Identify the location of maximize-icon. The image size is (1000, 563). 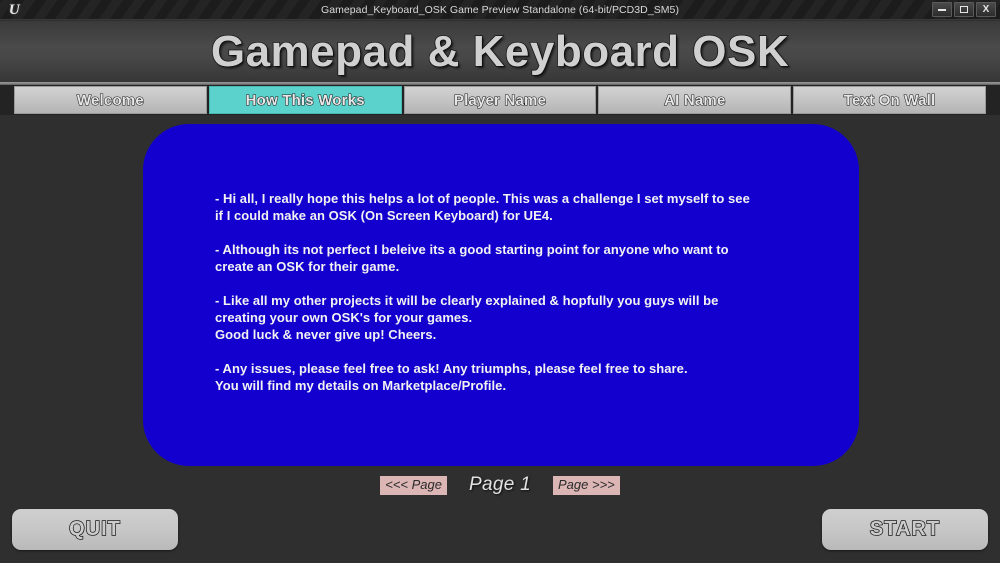
(964, 9).